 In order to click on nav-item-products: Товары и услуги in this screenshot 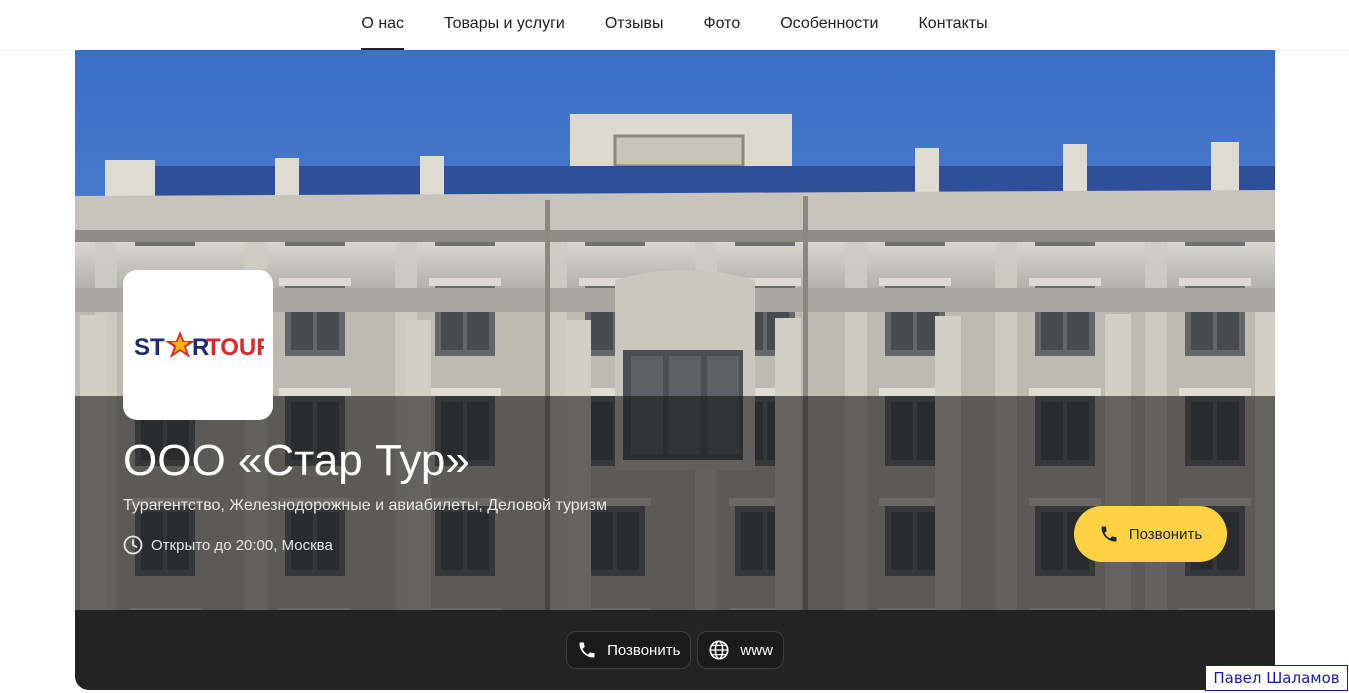, I will do `click(504, 25)`.